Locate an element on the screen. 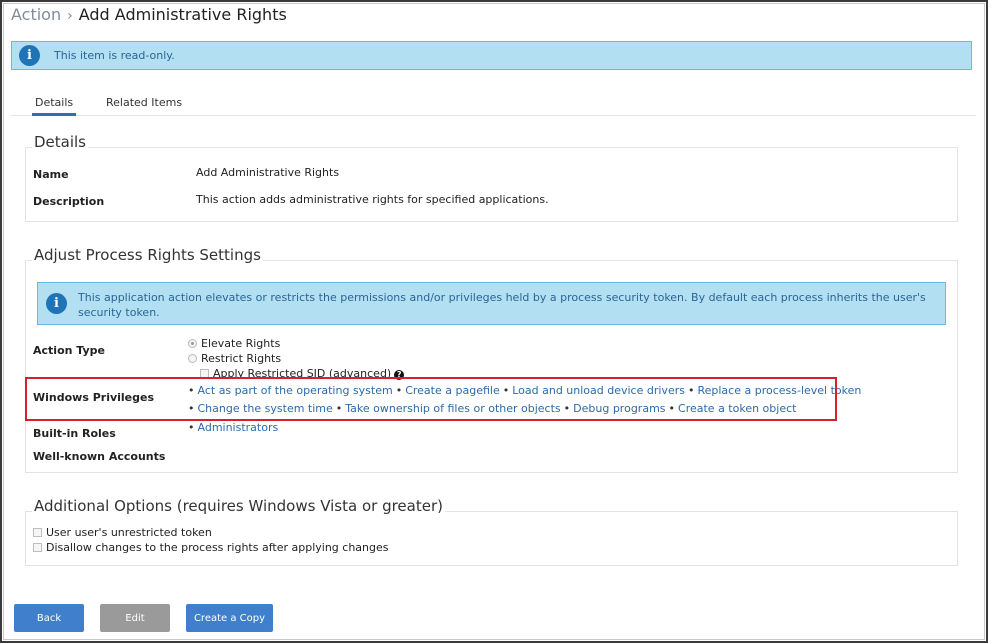  role-link-administrators: Administrators is located at coordinates (238, 427).